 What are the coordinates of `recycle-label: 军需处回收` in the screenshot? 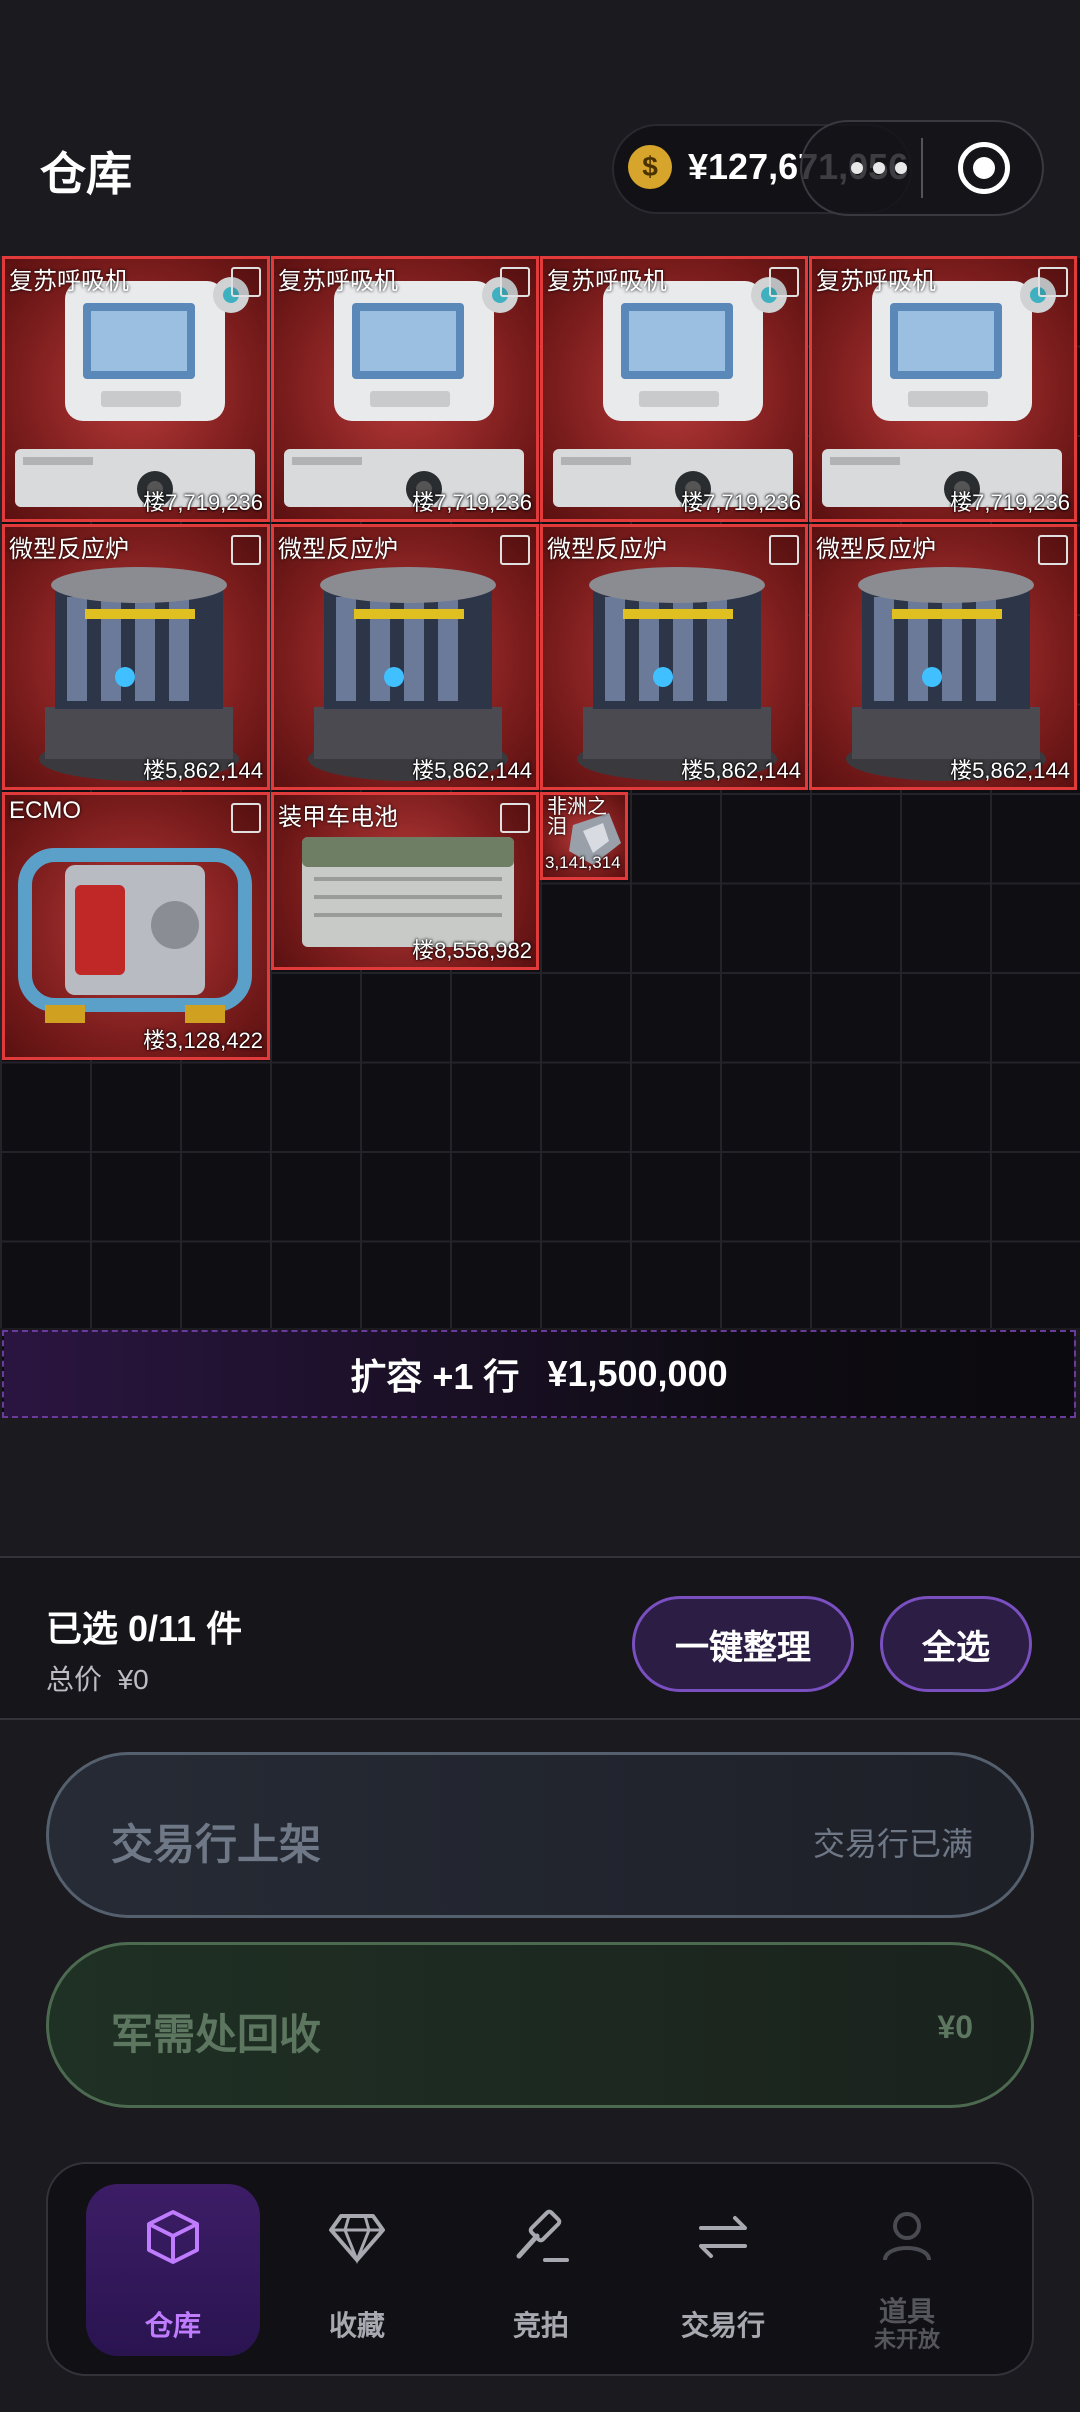 It's located at (216, 2034).